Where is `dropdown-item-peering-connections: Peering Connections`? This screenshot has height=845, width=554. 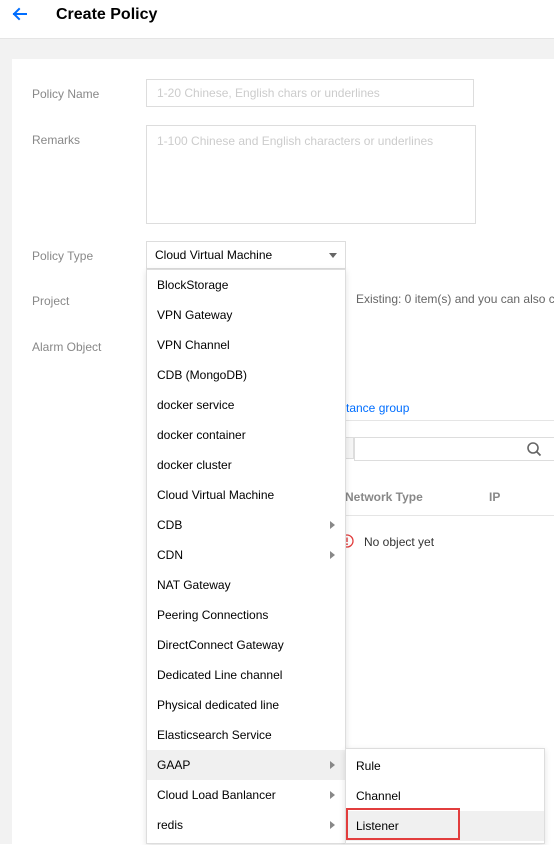
dropdown-item-peering-connections: Peering Connections is located at coordinates (246, 615).